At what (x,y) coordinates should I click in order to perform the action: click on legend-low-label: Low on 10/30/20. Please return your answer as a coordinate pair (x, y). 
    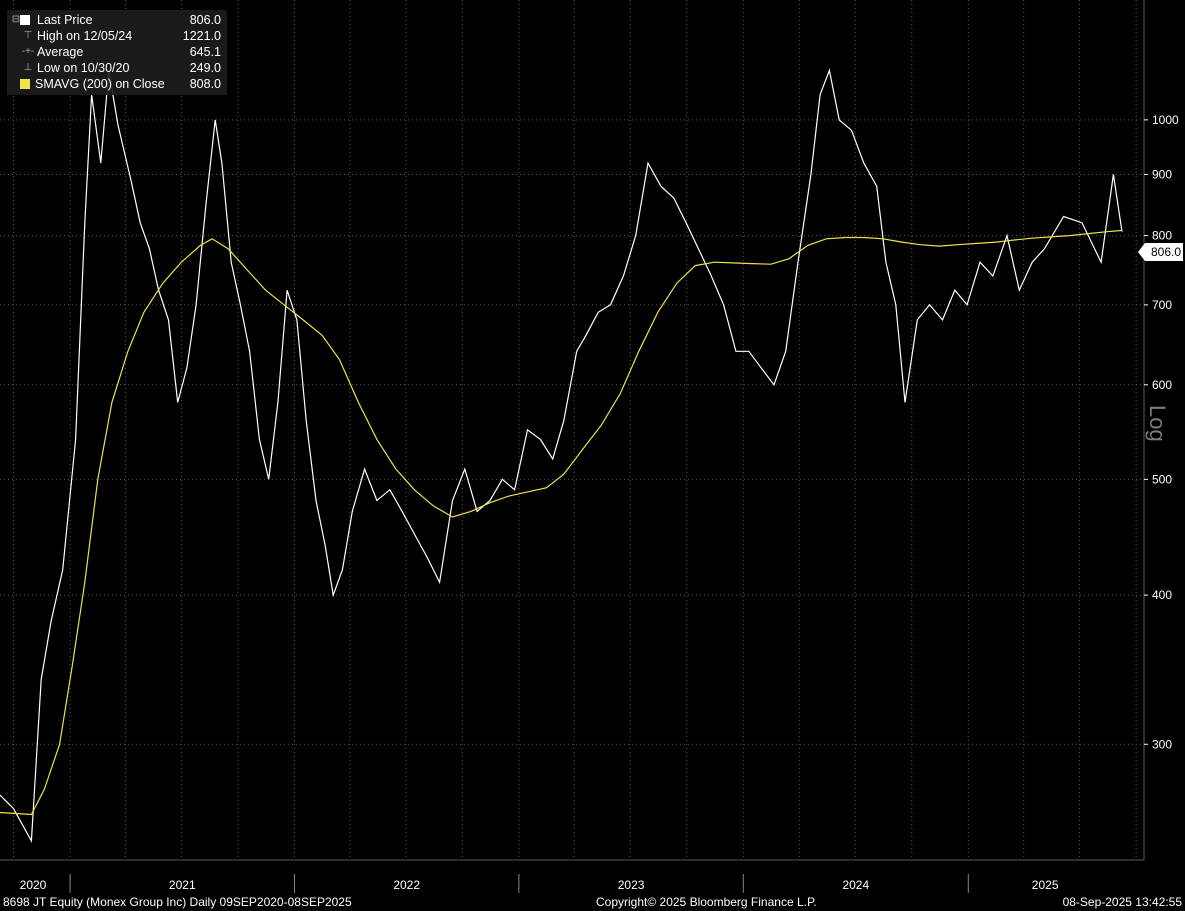
    Looking at the image, I should click on (83, 68).